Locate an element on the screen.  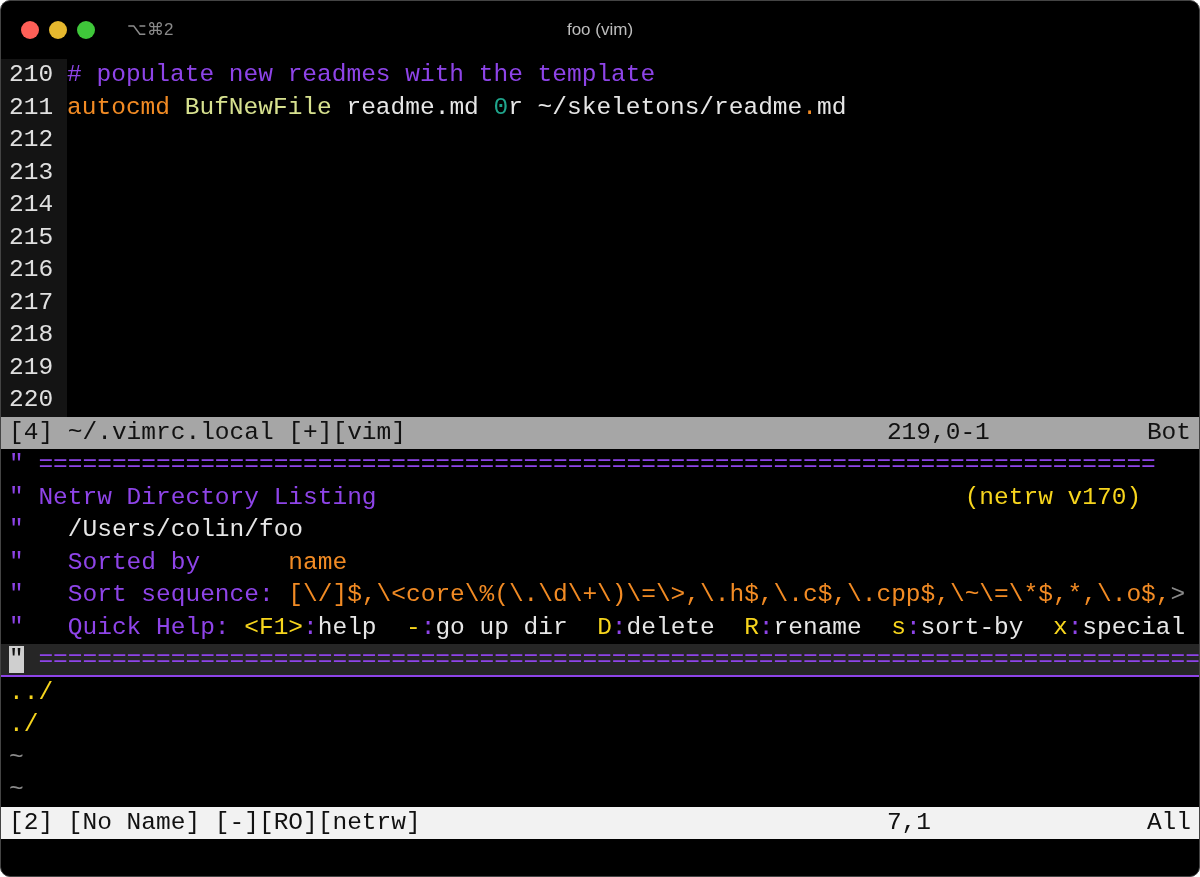
code-line: " ============================================================================ is located at coordinates (582, 465).